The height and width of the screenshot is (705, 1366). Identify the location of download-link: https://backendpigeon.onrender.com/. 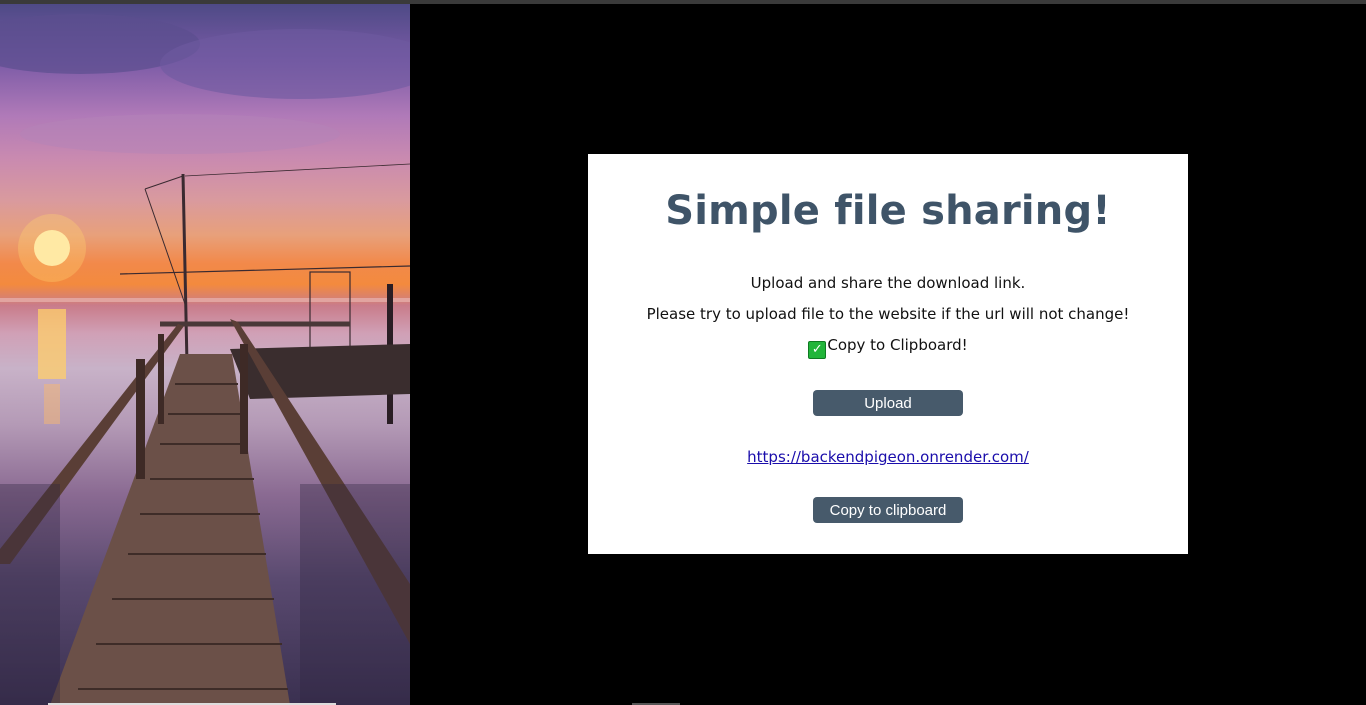
(888, 457).